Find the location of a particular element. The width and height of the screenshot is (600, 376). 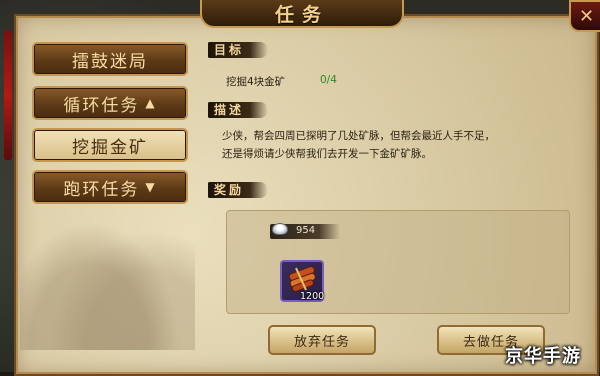

site-watermark: 京华手游 is located at coordinates (543, 356).